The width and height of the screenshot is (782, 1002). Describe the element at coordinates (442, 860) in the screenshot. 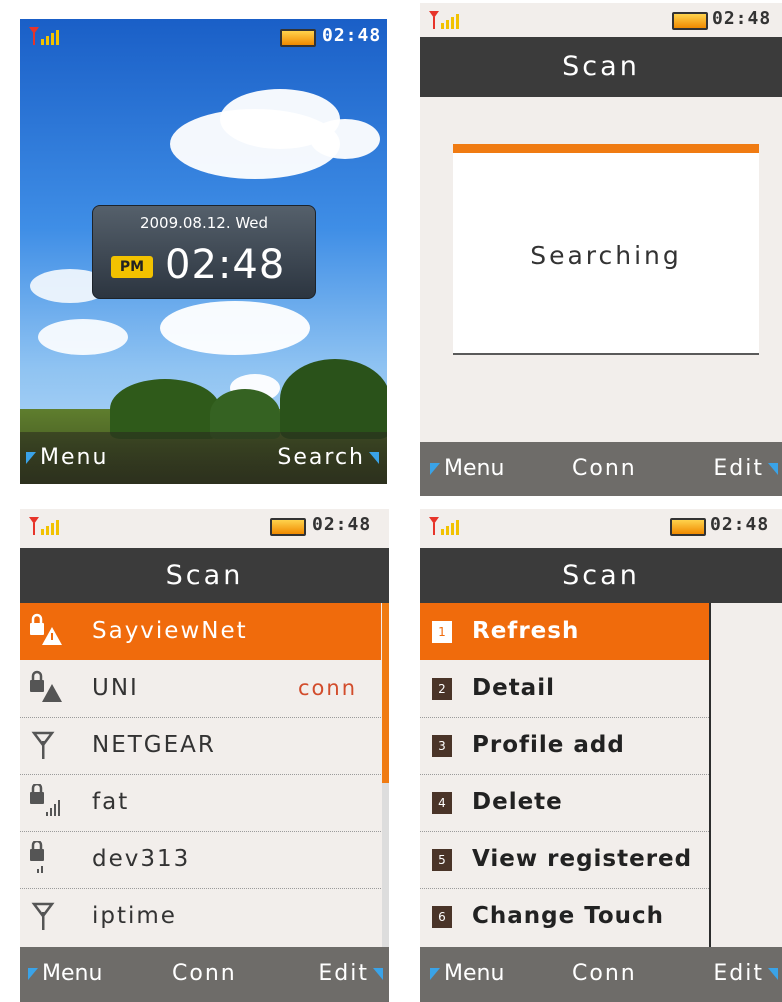

I see `item-number: 5` at that location.